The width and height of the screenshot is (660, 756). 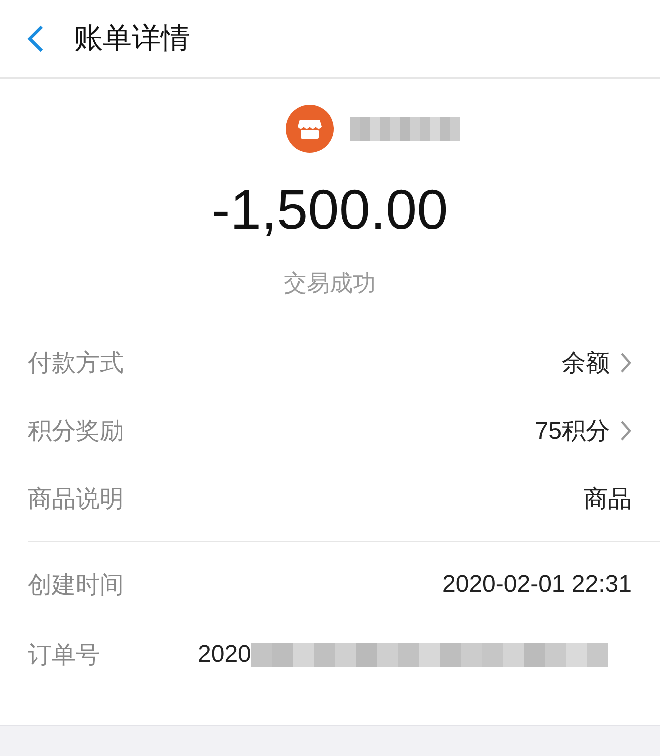 What do you see at coordinates (36, 39) in the screenshot?
I see `back-button` at bounding box center [36, 39].